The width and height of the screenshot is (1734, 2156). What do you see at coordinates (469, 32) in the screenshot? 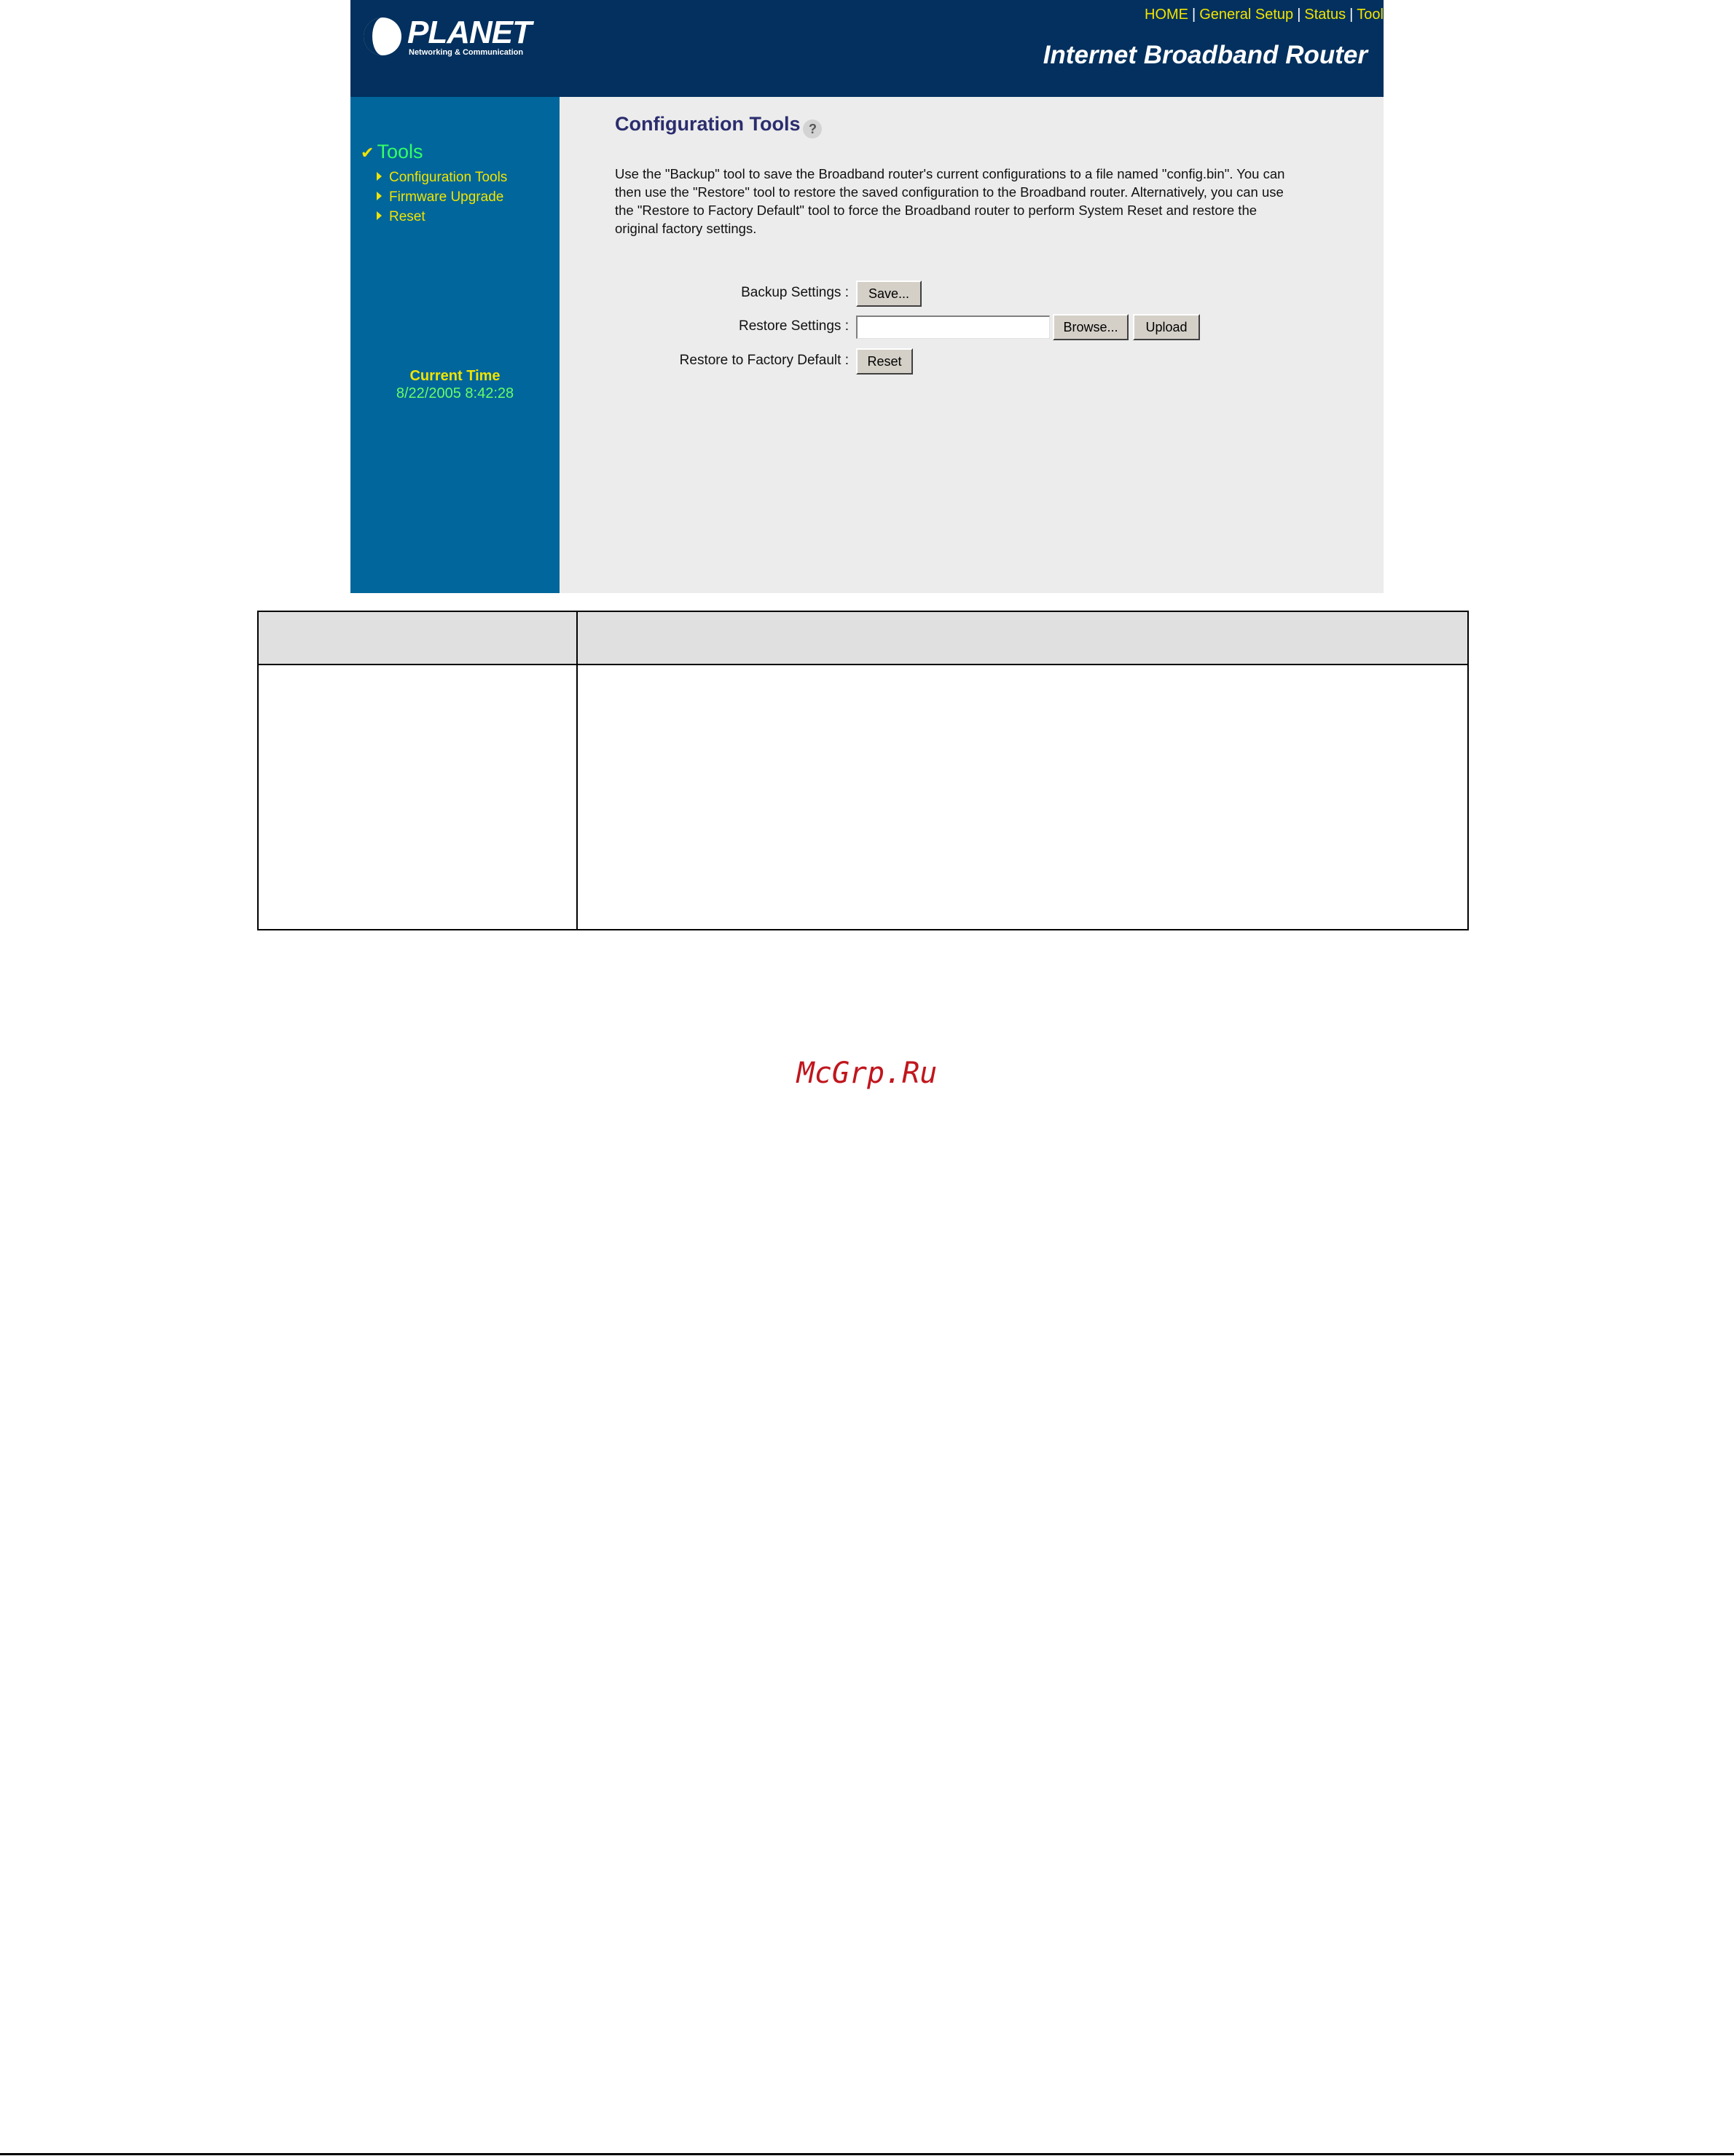
I see `brand-name: PLANET` at bounding box center [469, 32].